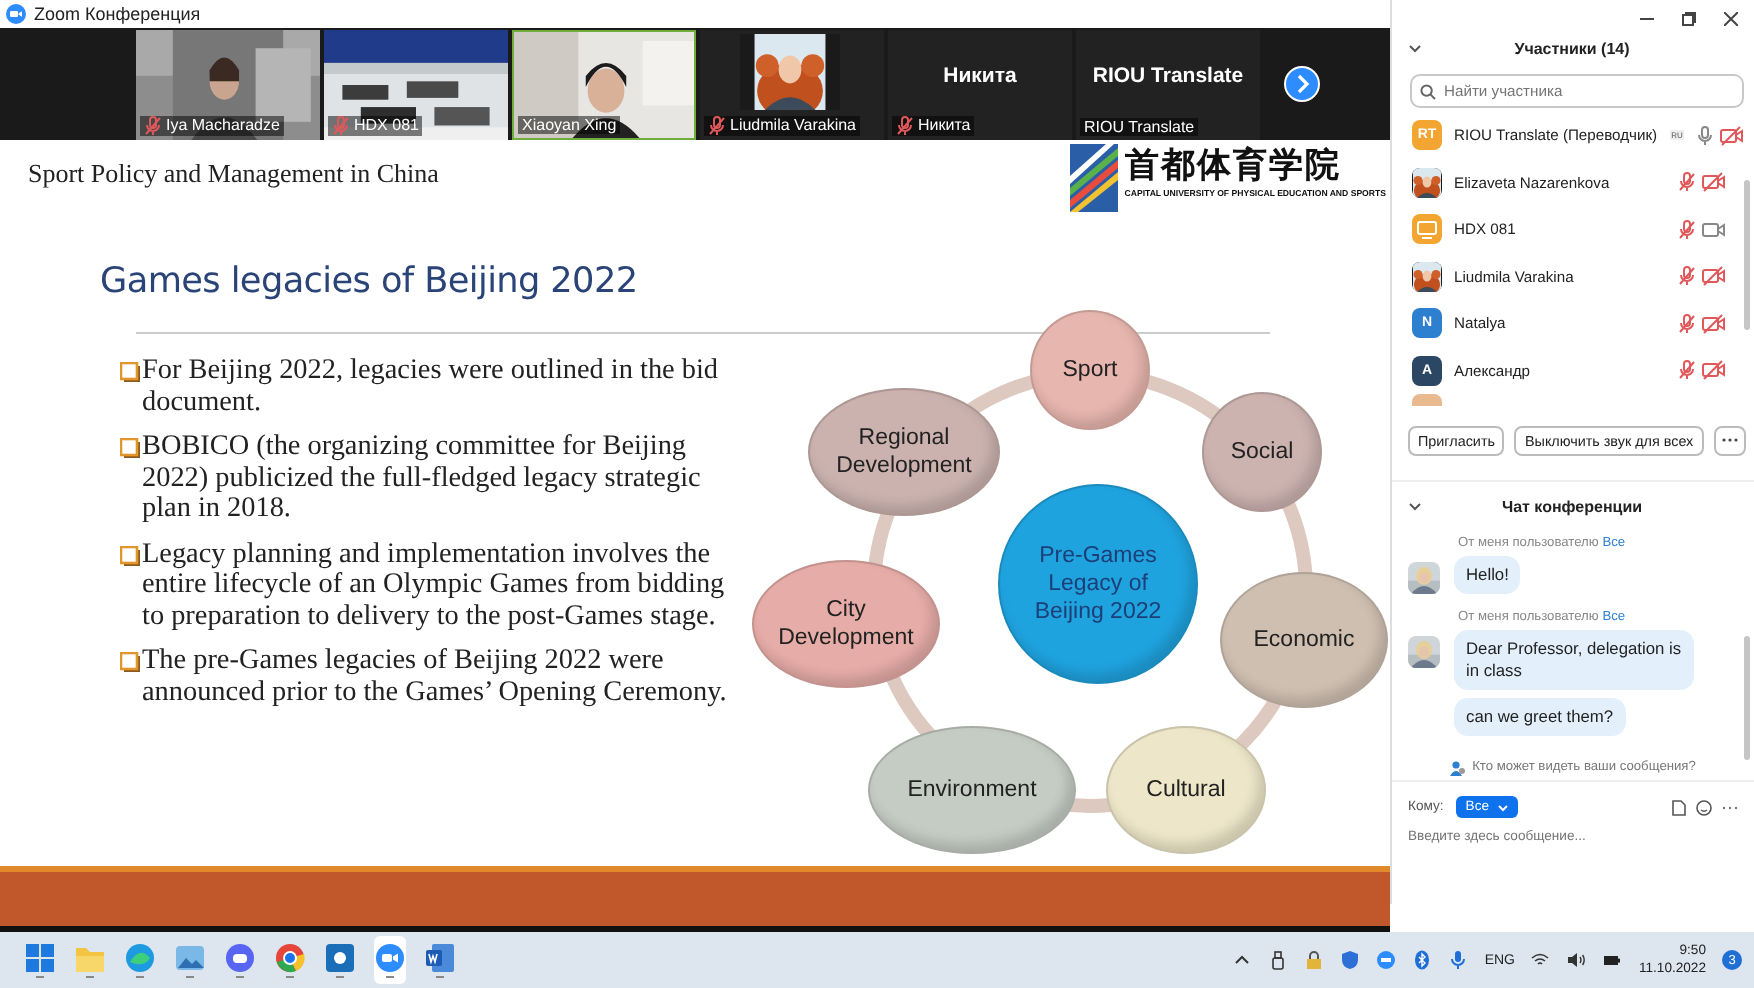 The width and height of the screenshot is (1754, 988). What do you see at coordinates (846, 624) in the screenshot?
I see `diagram-node: City Development` at bounding box center [846, 624].